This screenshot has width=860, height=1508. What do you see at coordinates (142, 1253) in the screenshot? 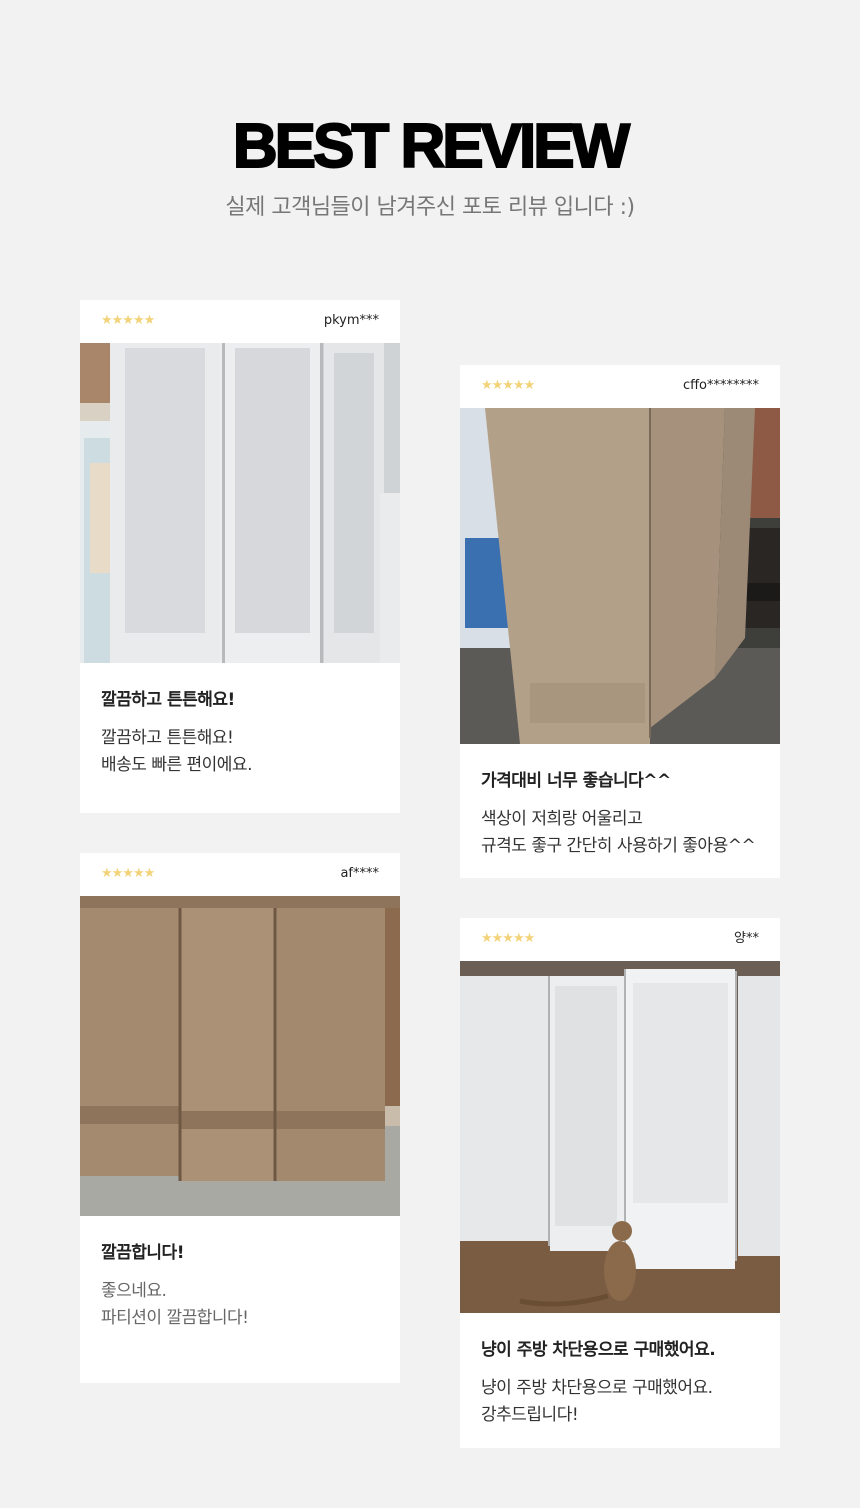
I see `review-title: 깔끔합니다!` at bounding box center [142, 1253].